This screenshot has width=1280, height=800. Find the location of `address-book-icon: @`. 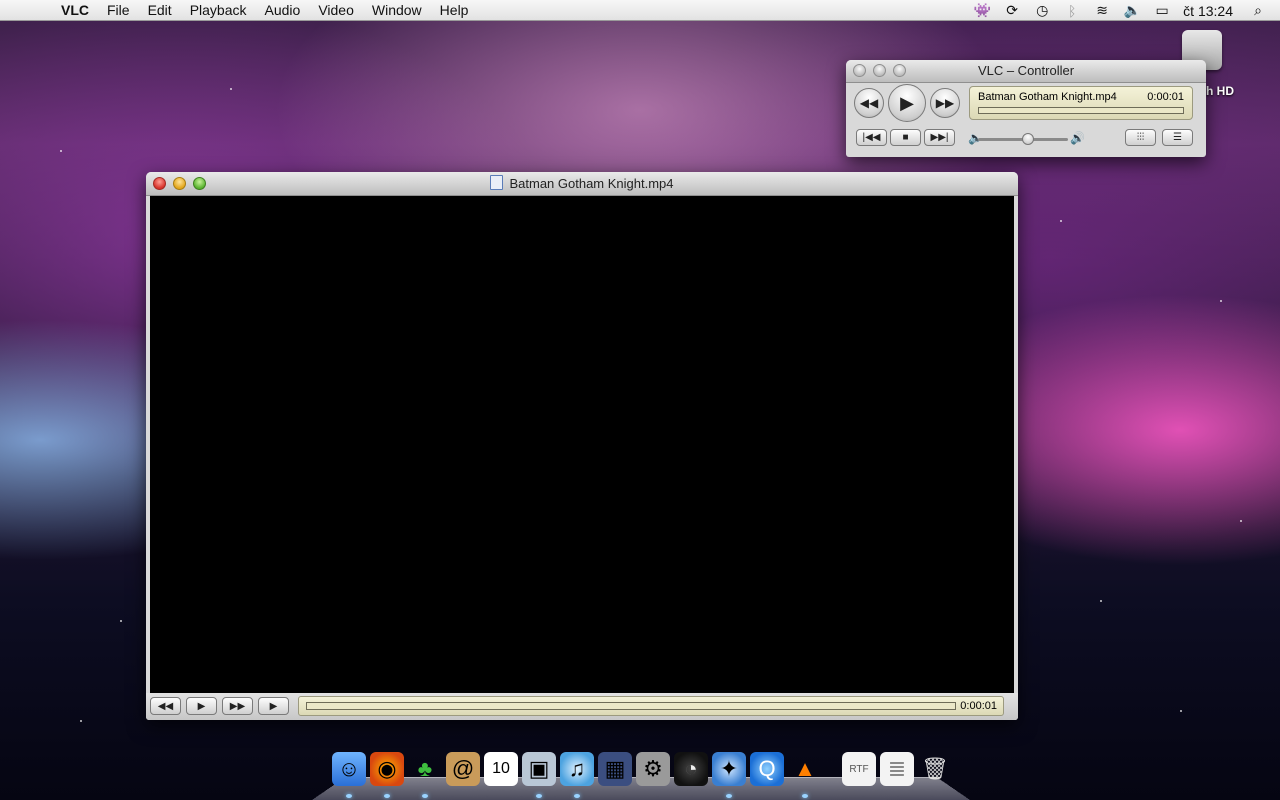

address-book-icon: @ is located at coordinates (463, 769).